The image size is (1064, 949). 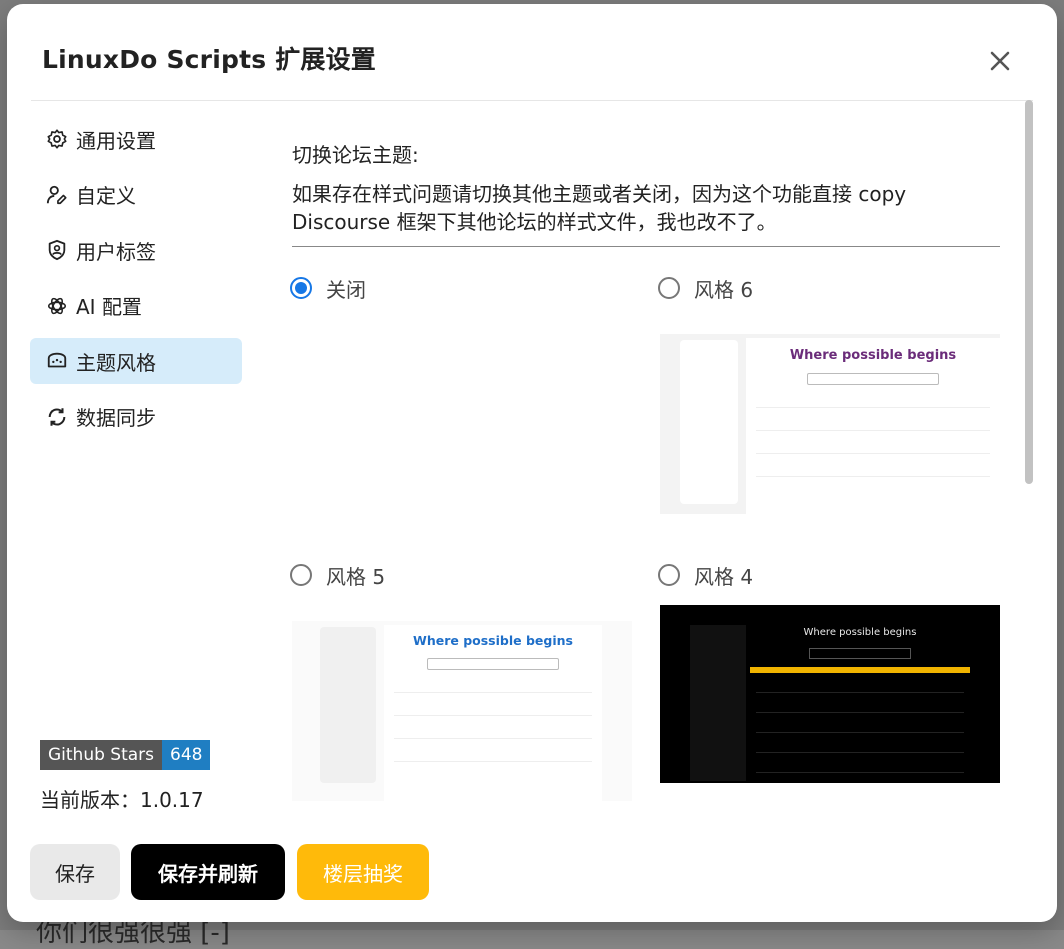 I want to click on sidebar-item-custom: 自定义, so click(x=136, y=195).